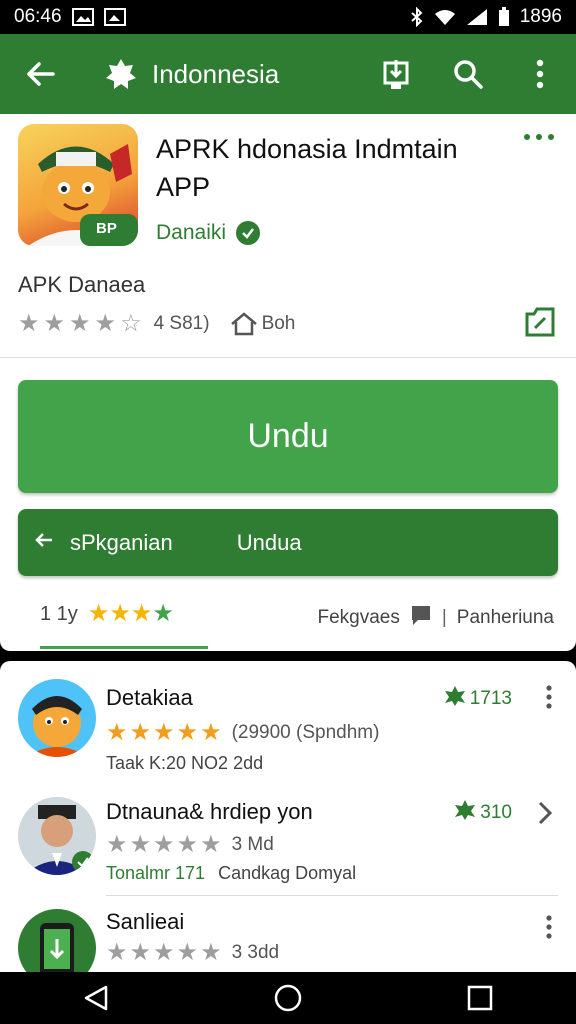 This screenshot has width=576, height=1024. Describe the element at coordinates (435, 618) in the screenshot. I see `tab-reviews: Fekgvaes | Panheriuna` at that location.